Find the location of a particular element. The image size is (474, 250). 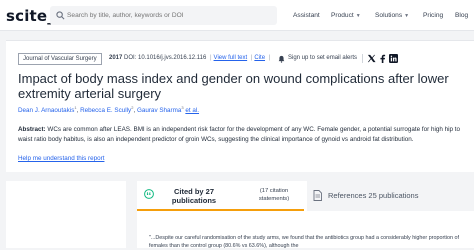

article-year: 2017 is located at coordinates (116, 58).